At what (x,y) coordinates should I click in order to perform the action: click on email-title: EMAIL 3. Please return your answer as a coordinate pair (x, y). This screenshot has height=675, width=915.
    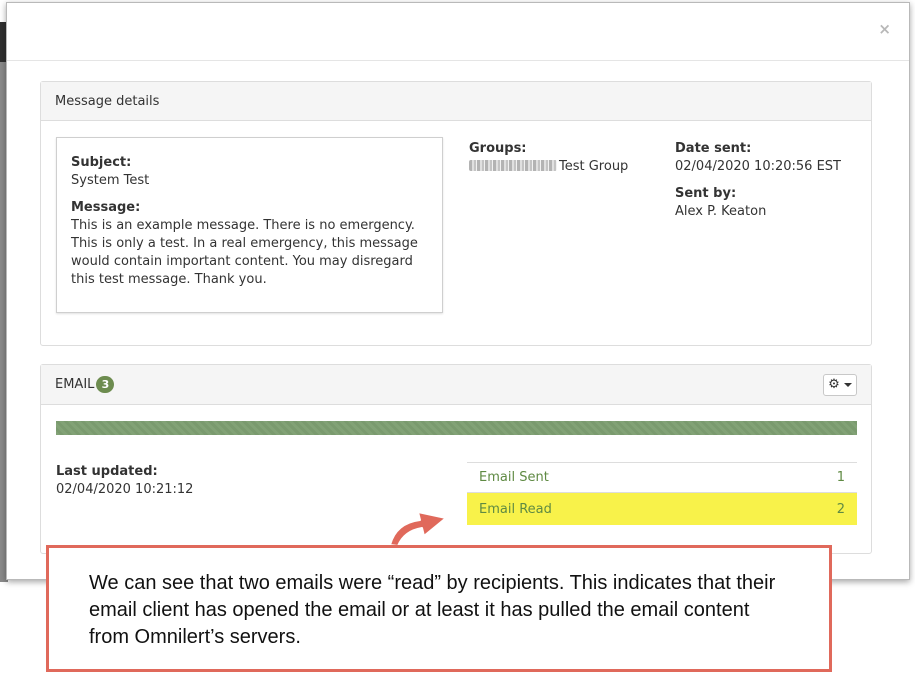
    Looking at the image, I should click on (85, 384).